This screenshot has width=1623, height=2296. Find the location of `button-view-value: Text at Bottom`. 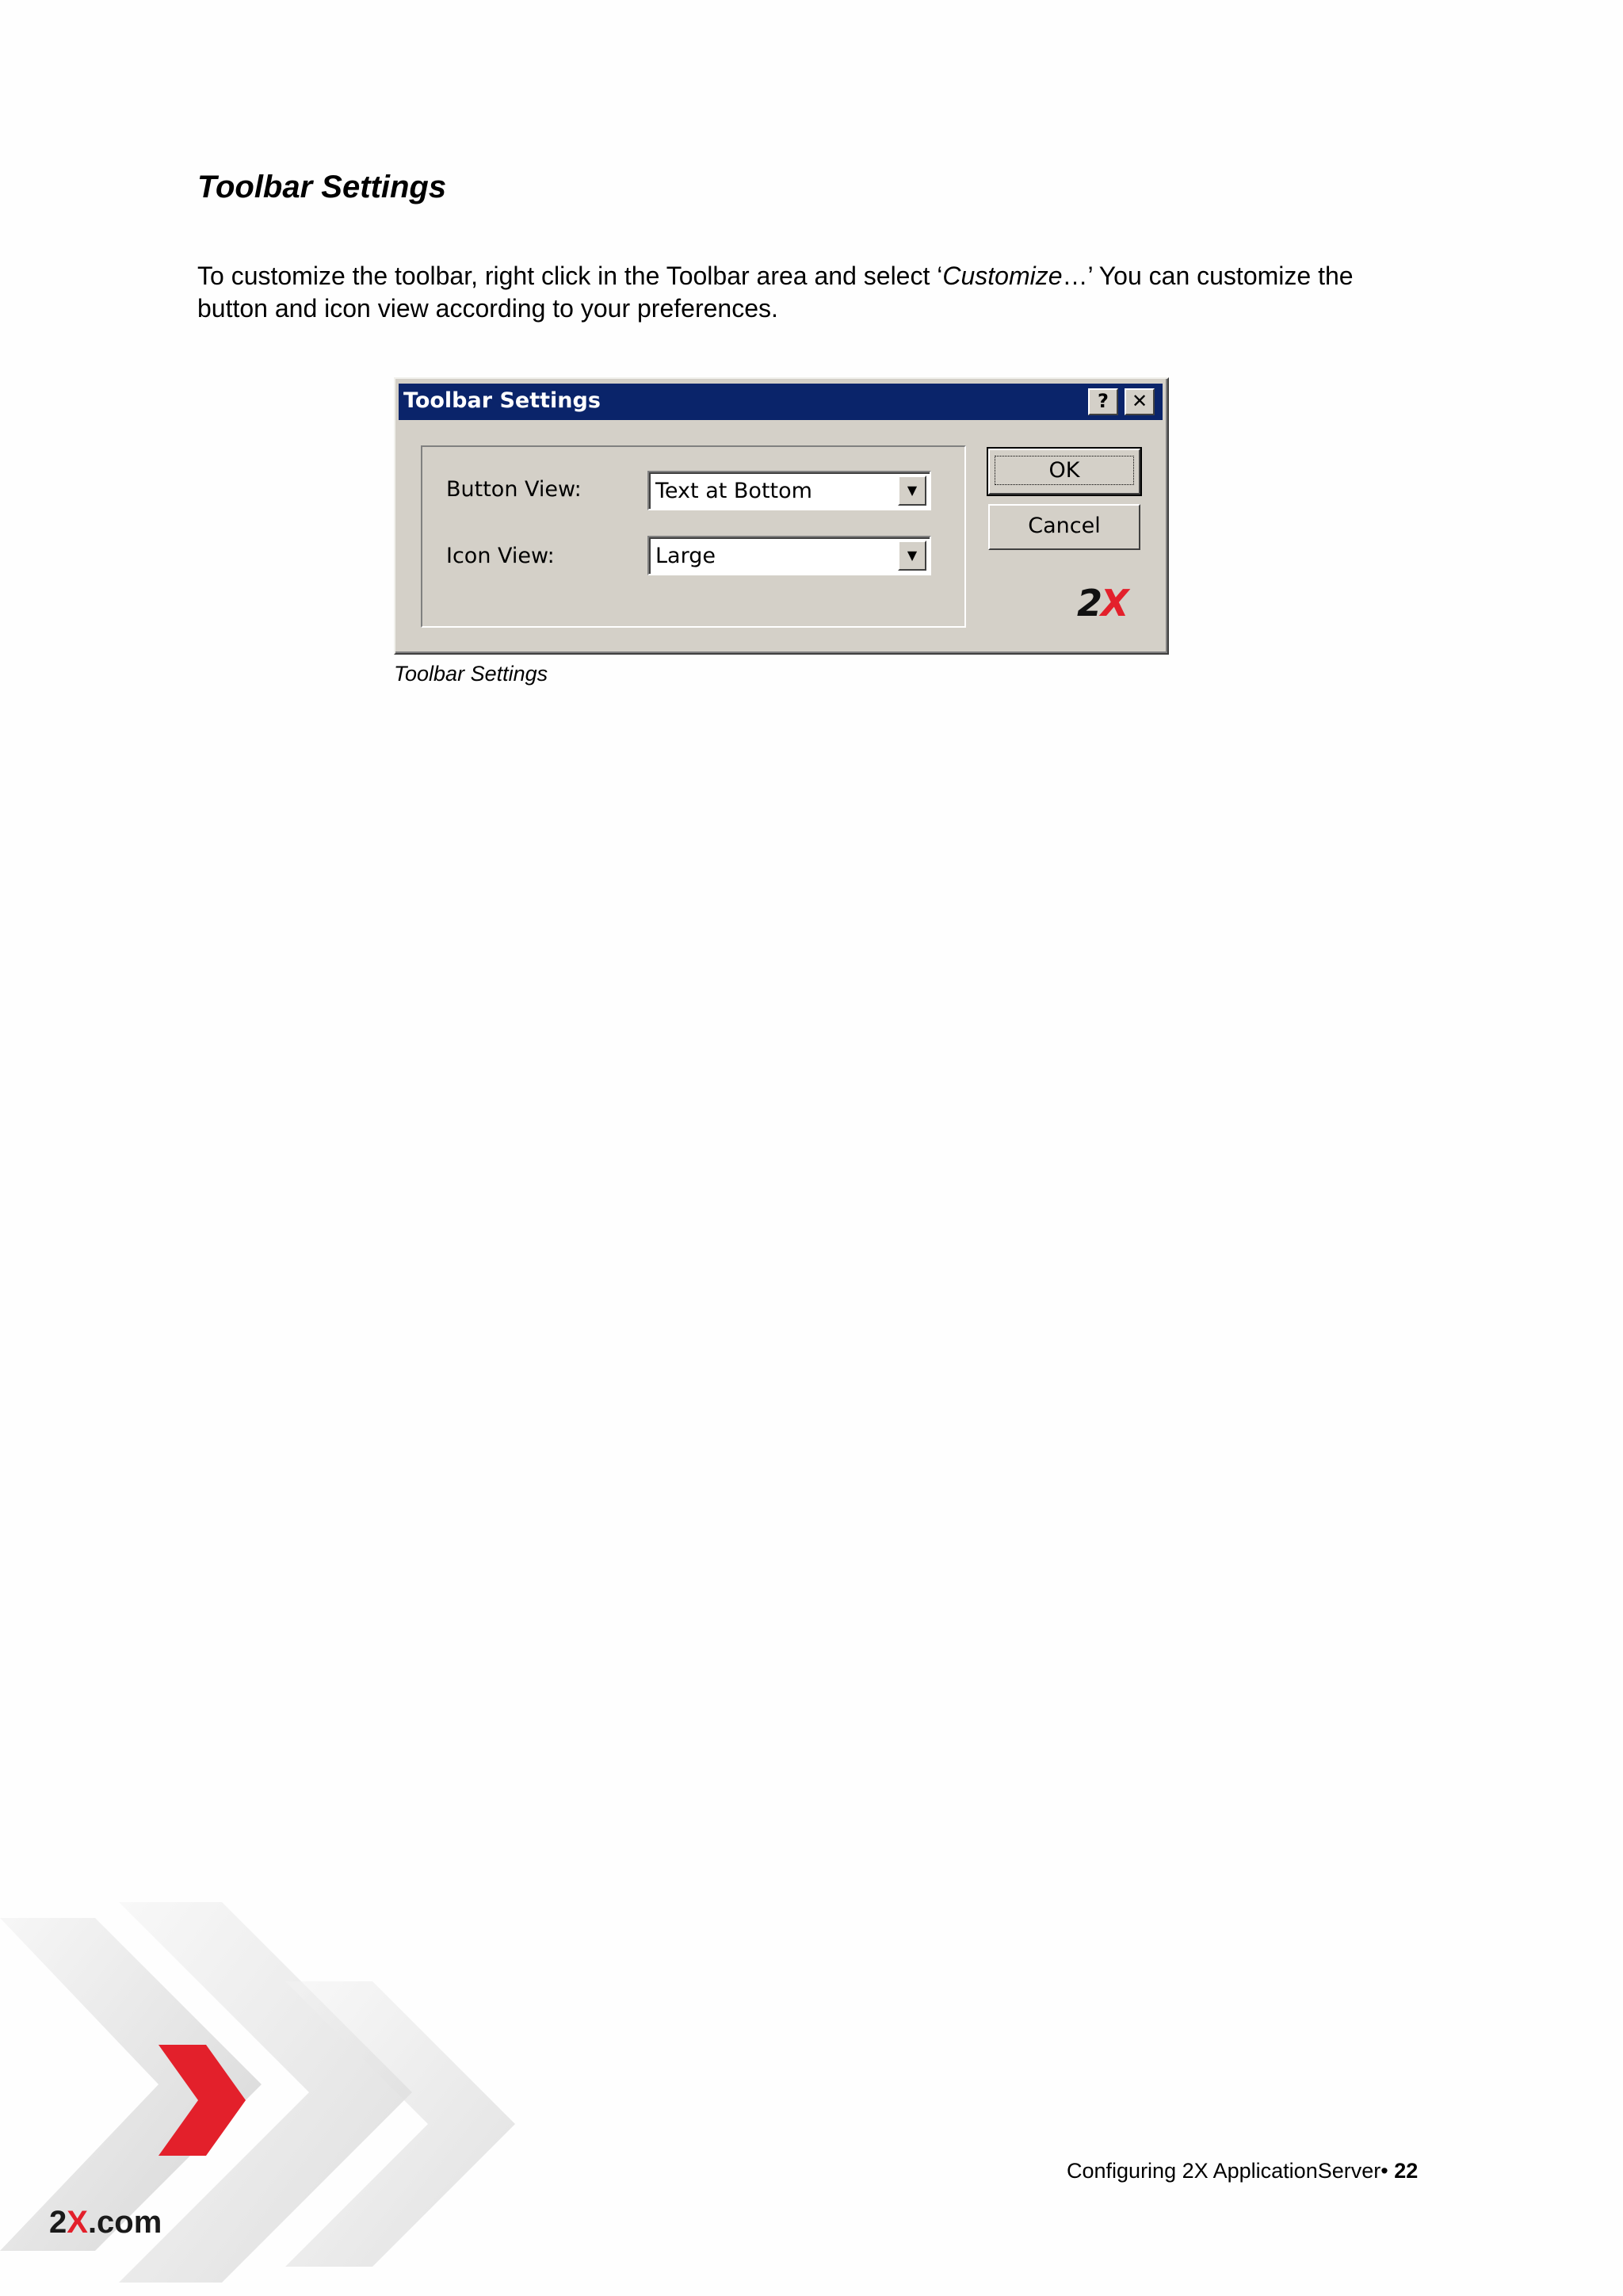

button-view-value: Text at Bottom is located at coordinates (733, 491).